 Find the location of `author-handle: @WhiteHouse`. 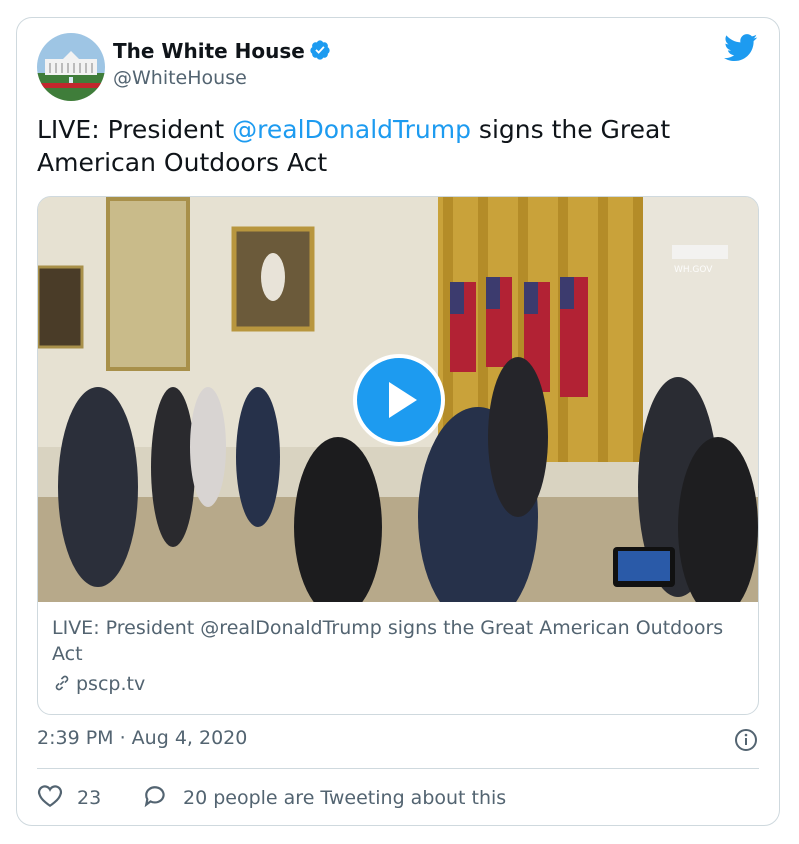

author-handle: @WhiteHouse is located at coordinates (180, 78).